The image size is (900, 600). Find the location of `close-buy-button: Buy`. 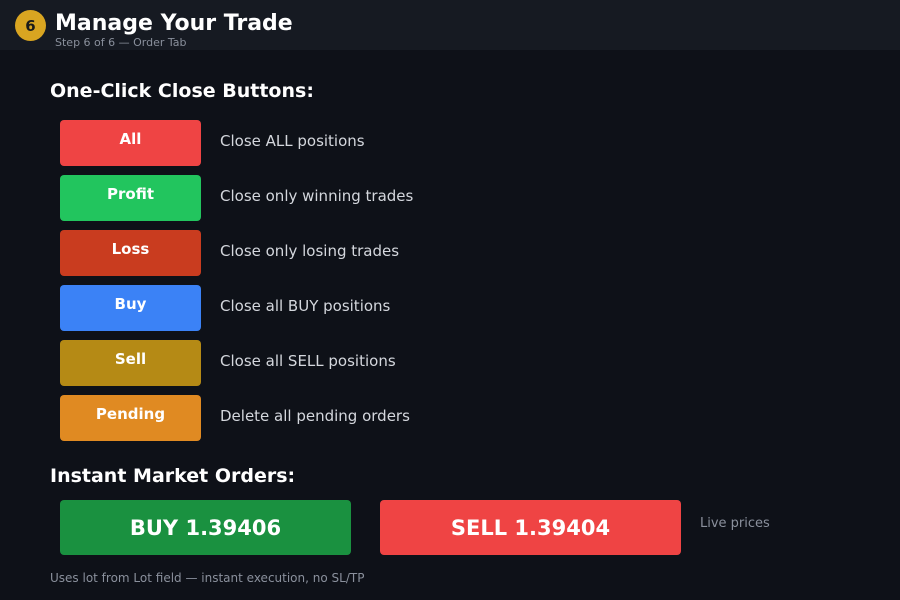

close-buy-button: Buy is located at coordinates (130, 308).